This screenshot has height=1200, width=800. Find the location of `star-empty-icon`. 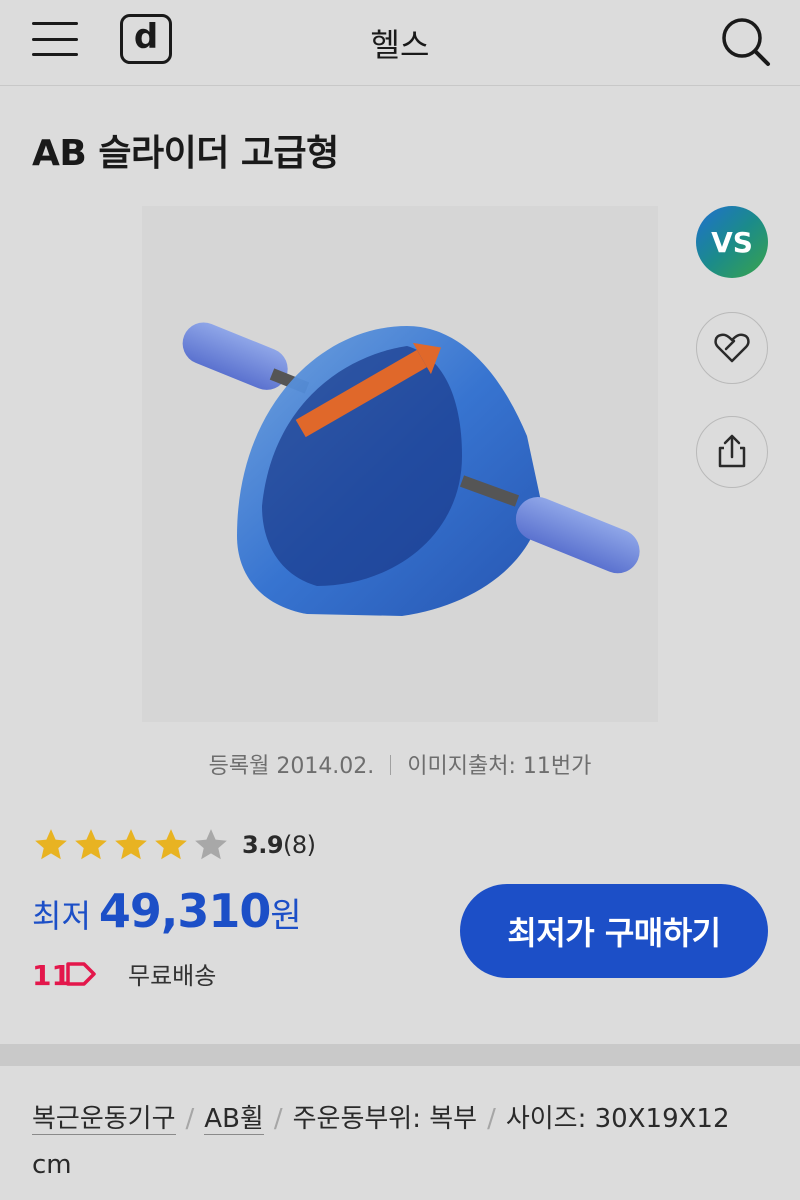

star-empty-icon is located at coordinates (211, 844).